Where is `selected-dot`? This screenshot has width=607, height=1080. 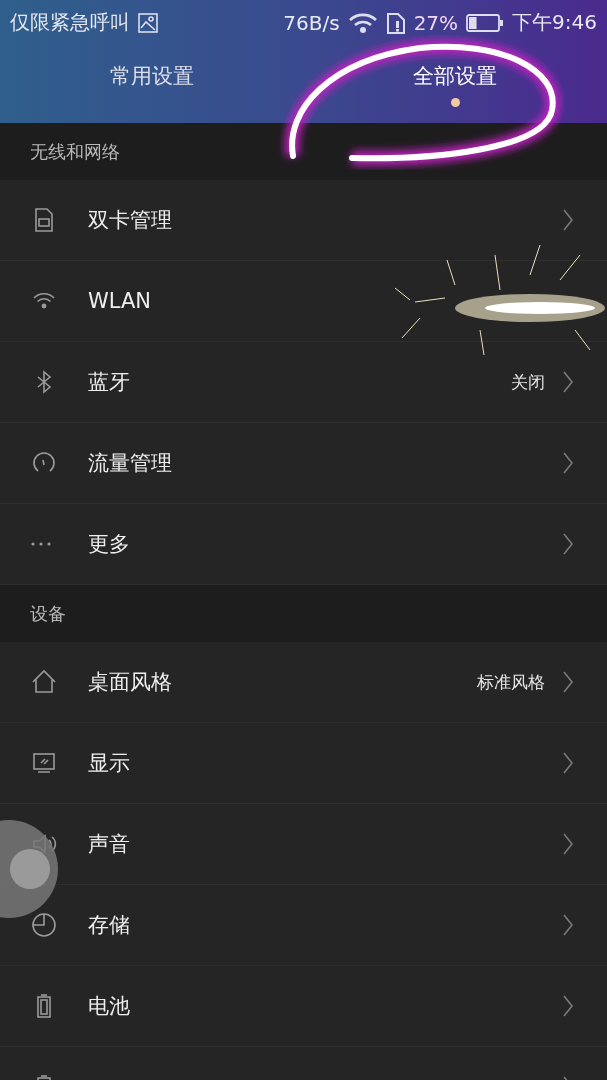
selected-dot is located at coordinates (455, 102).